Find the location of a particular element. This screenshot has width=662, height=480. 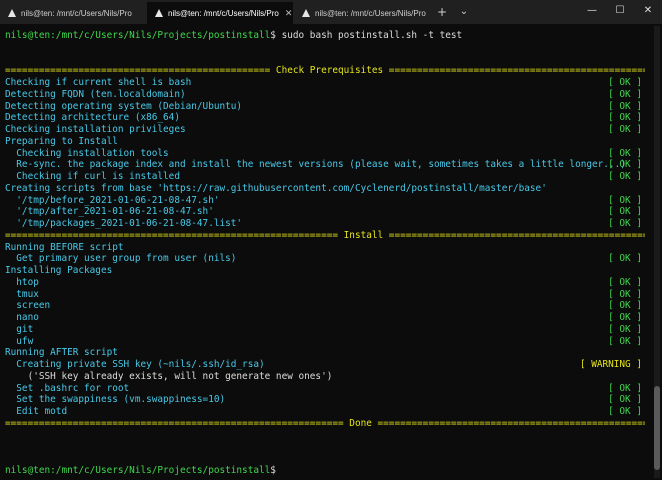

log-line: Checking if curl is installed[ OK ] is located at coordinates (323, 176).